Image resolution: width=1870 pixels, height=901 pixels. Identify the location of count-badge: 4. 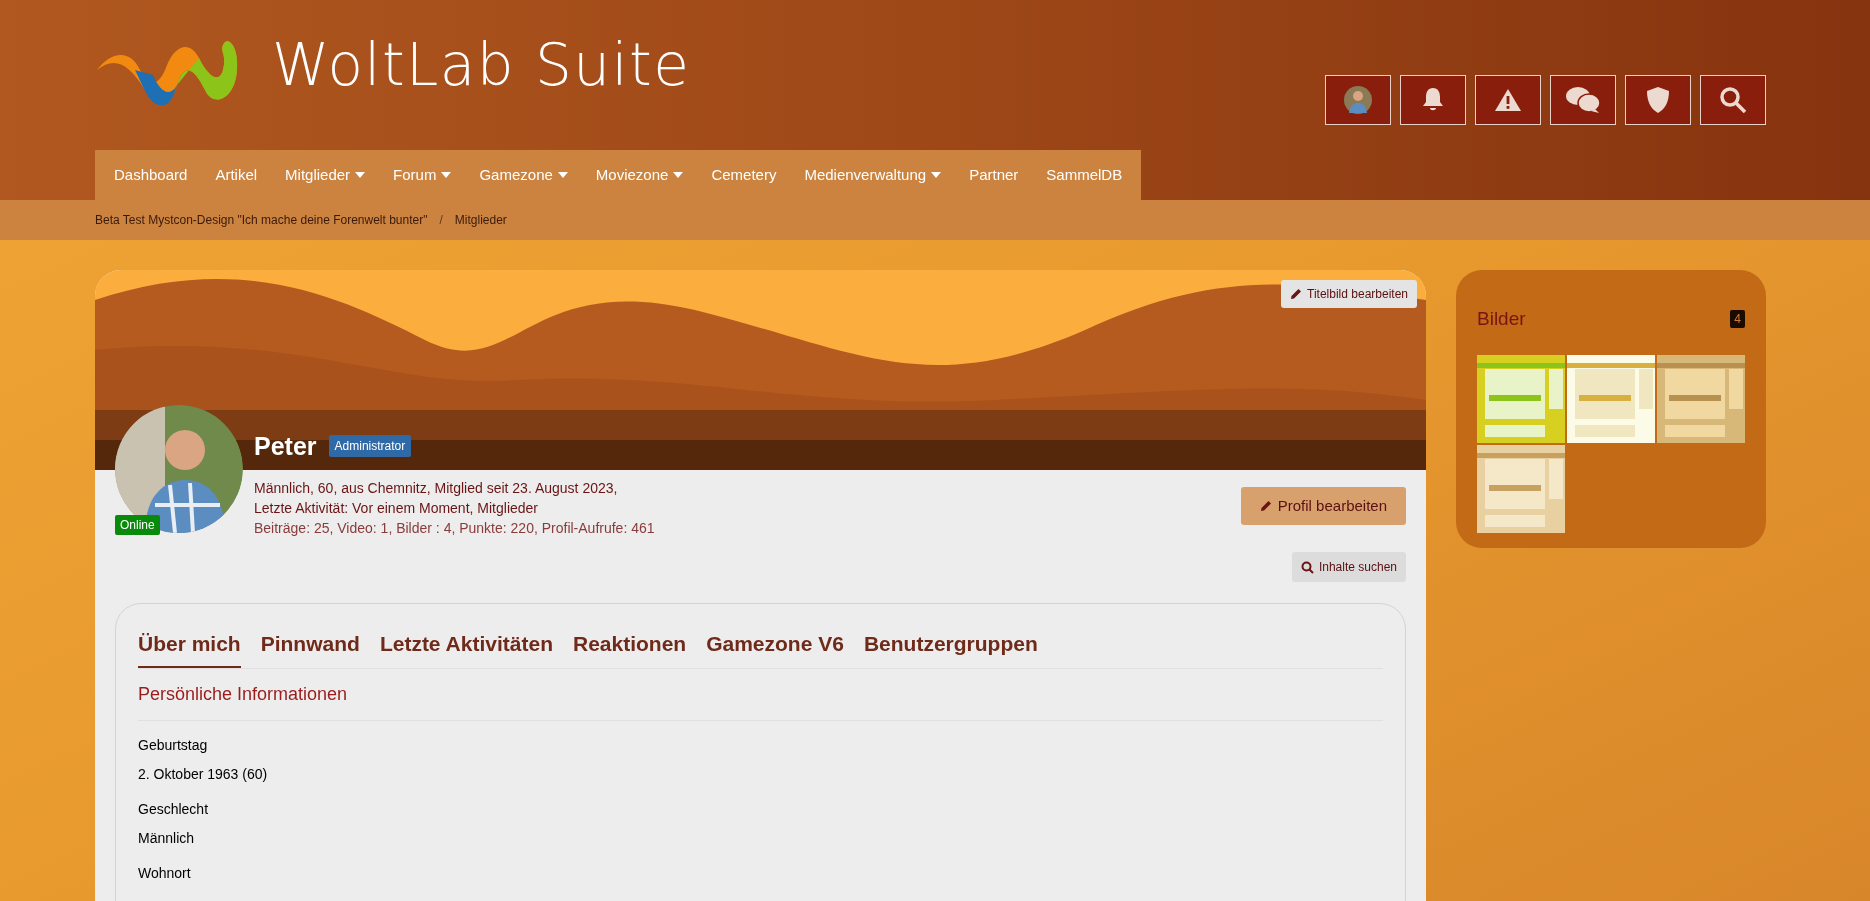
(1737, 319).